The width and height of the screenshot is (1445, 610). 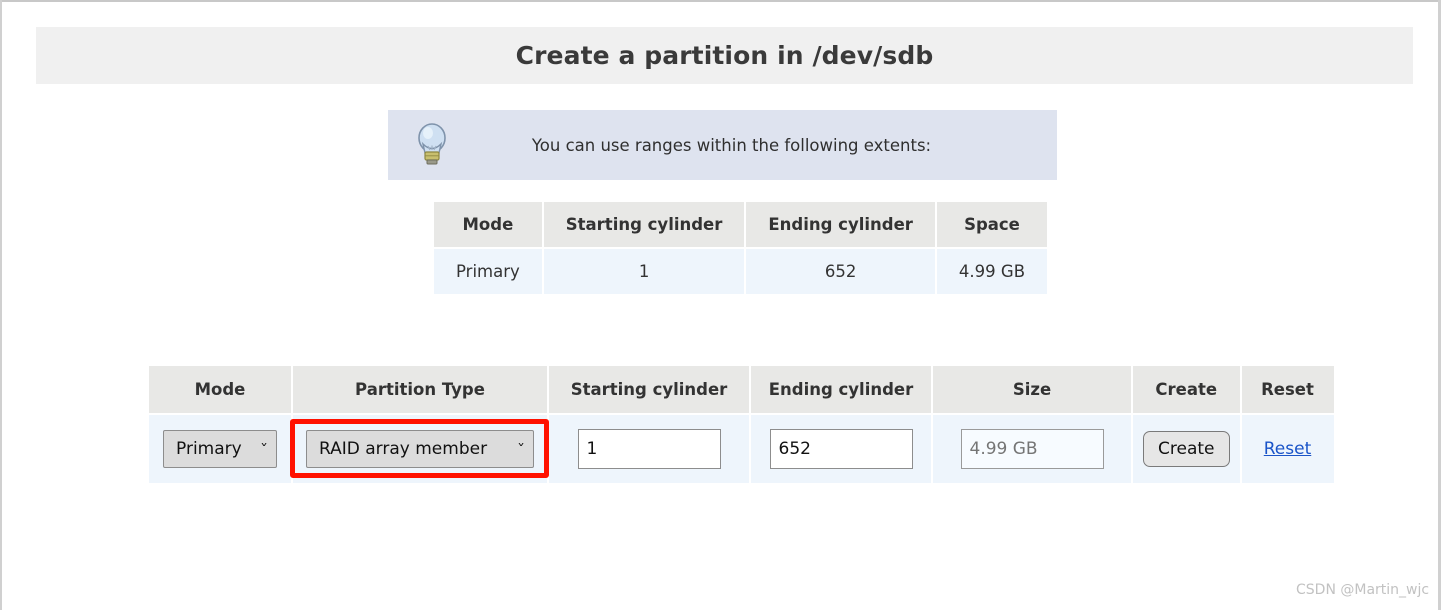 I want to click on watermark: CSDN @Martin_wjc, so click(x=1363, y=590).